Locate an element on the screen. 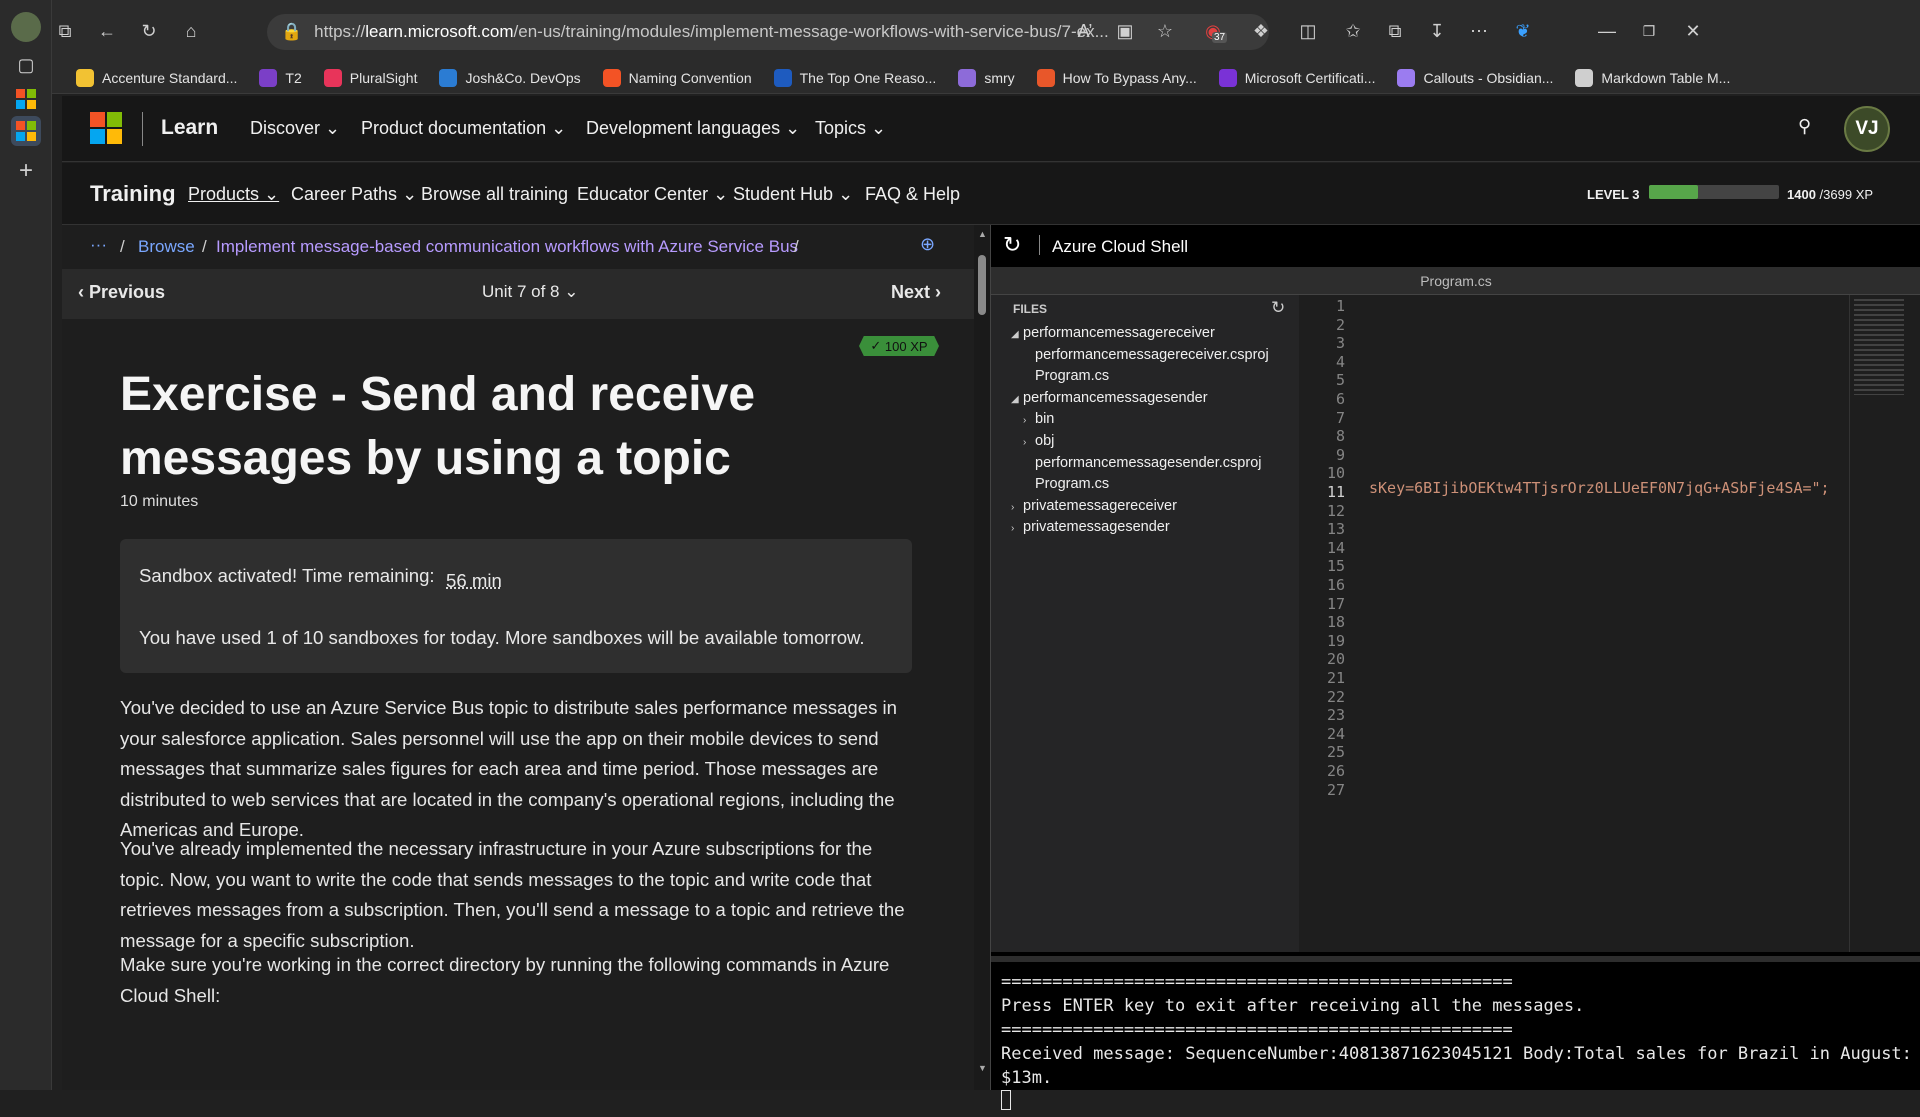 This screenshot has height=1117, width=1920. training-nav-faq-help: FAQ & Help is located at coordinates (912, 194).